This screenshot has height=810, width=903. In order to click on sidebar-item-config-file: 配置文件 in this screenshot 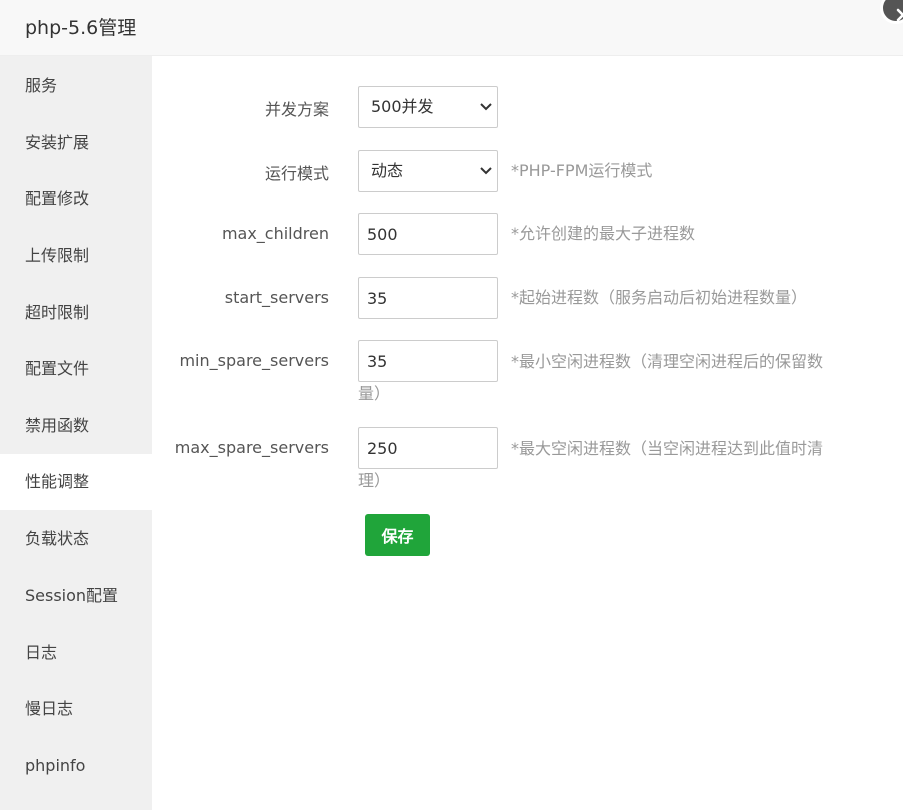, I will do `click(76, 369)`.